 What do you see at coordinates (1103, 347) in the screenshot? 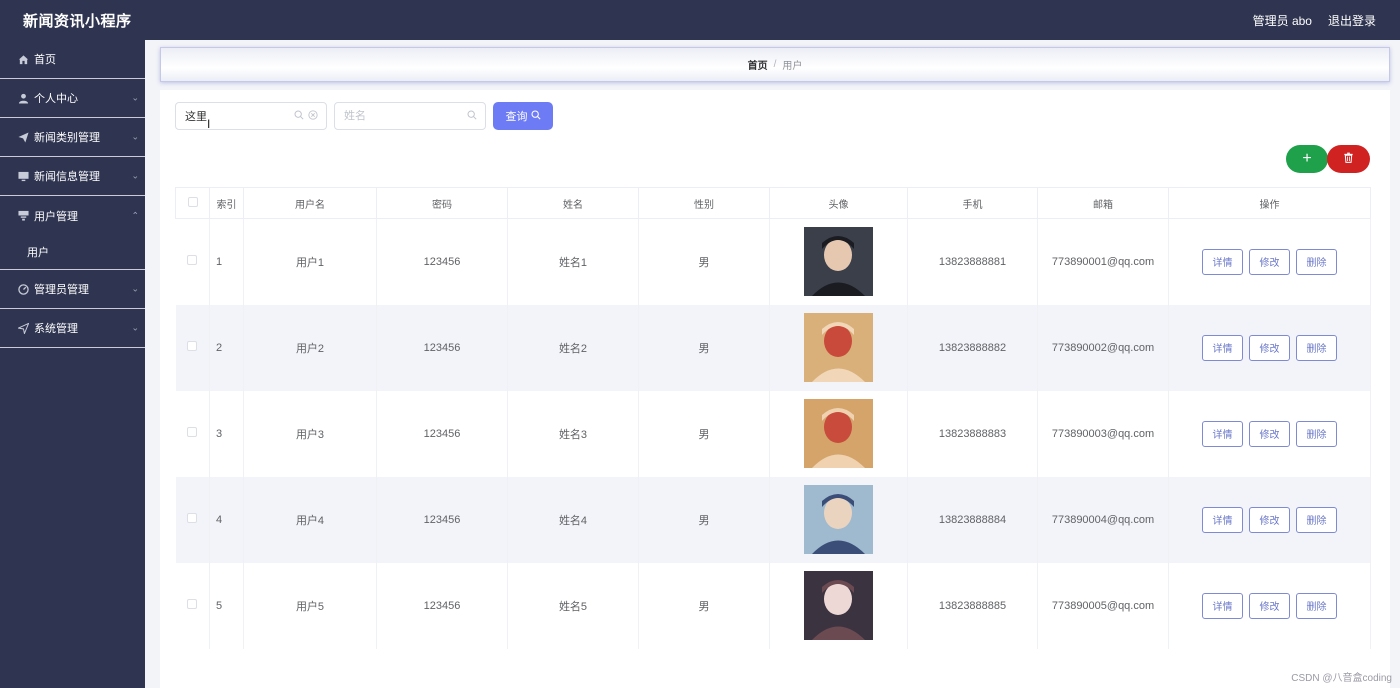
I see `cell-email: 773890002@qq.com` at bounding box center [1103, 347].